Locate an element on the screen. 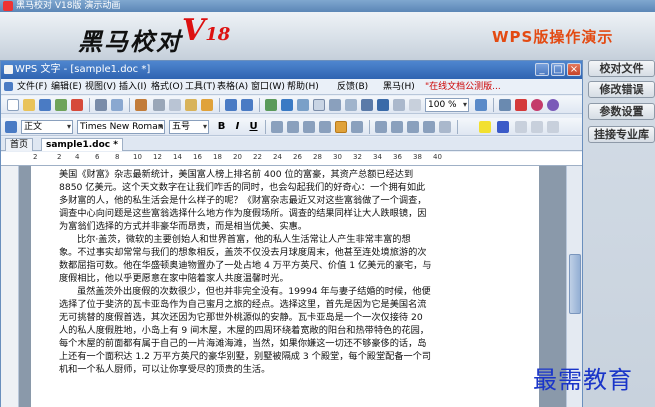 This screenshot has width=655, height=407. search-icon is located at coordinates (537, 105).